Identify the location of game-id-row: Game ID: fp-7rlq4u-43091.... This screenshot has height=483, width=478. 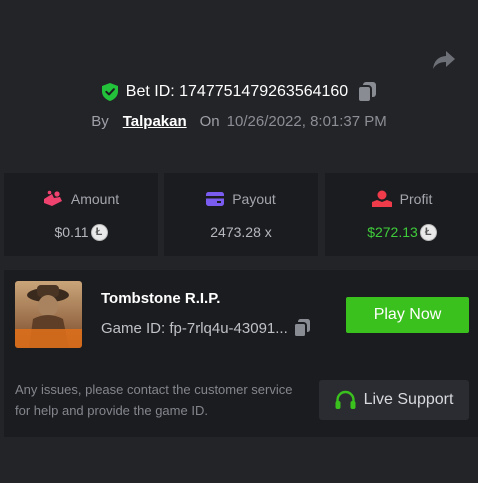
(205, 328).